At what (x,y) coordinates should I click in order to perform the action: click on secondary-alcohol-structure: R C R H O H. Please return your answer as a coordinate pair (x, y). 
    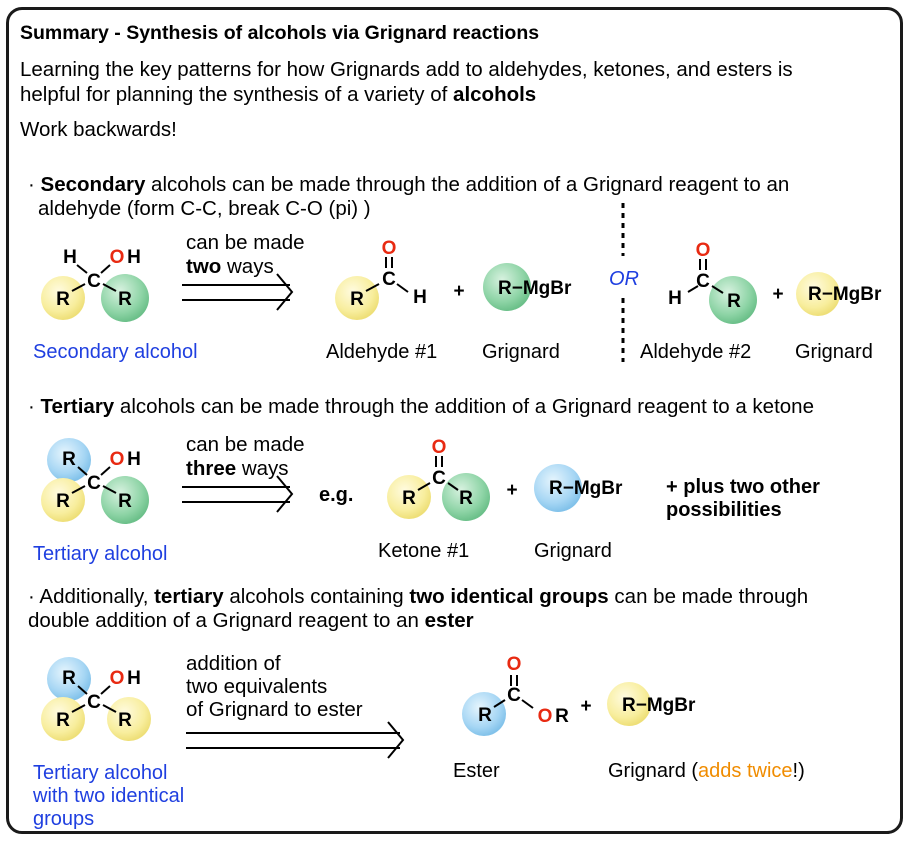
    Looking at the image, I should click on (95, 284).